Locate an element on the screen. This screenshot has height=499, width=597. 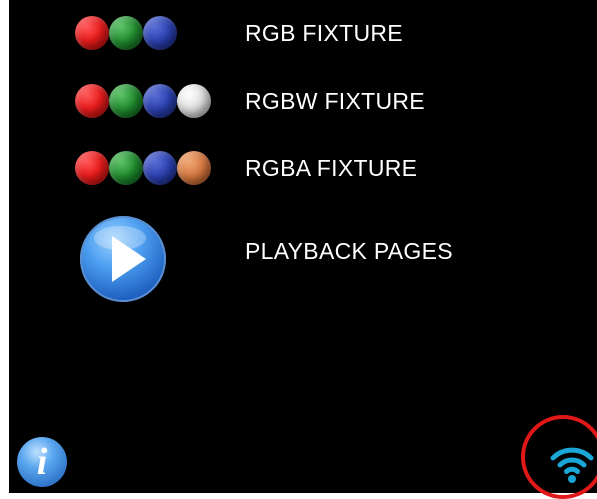
info-icon: i is located at coordinates (42, 462).